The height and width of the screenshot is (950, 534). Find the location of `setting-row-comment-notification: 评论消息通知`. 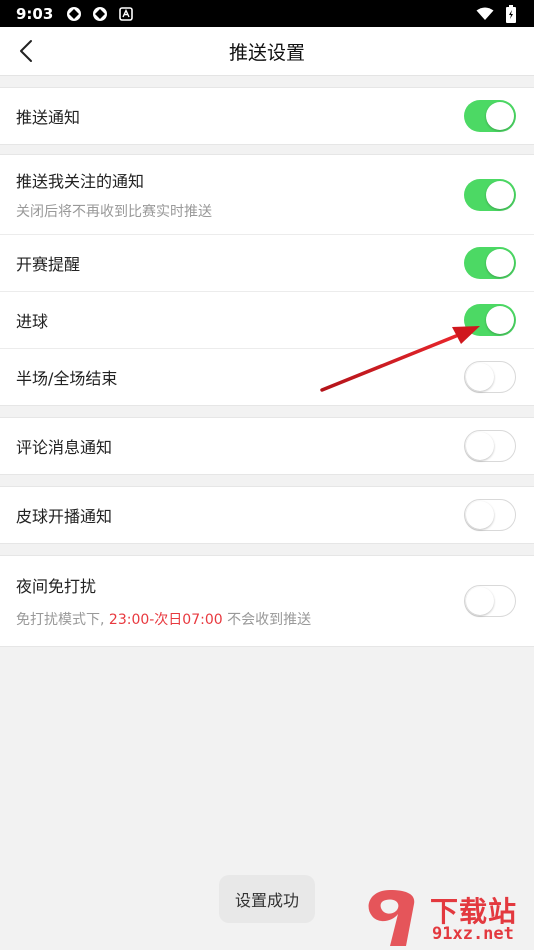

setting-row-comment-notification: 评论消息通知 is located at coordinates (267, 446).